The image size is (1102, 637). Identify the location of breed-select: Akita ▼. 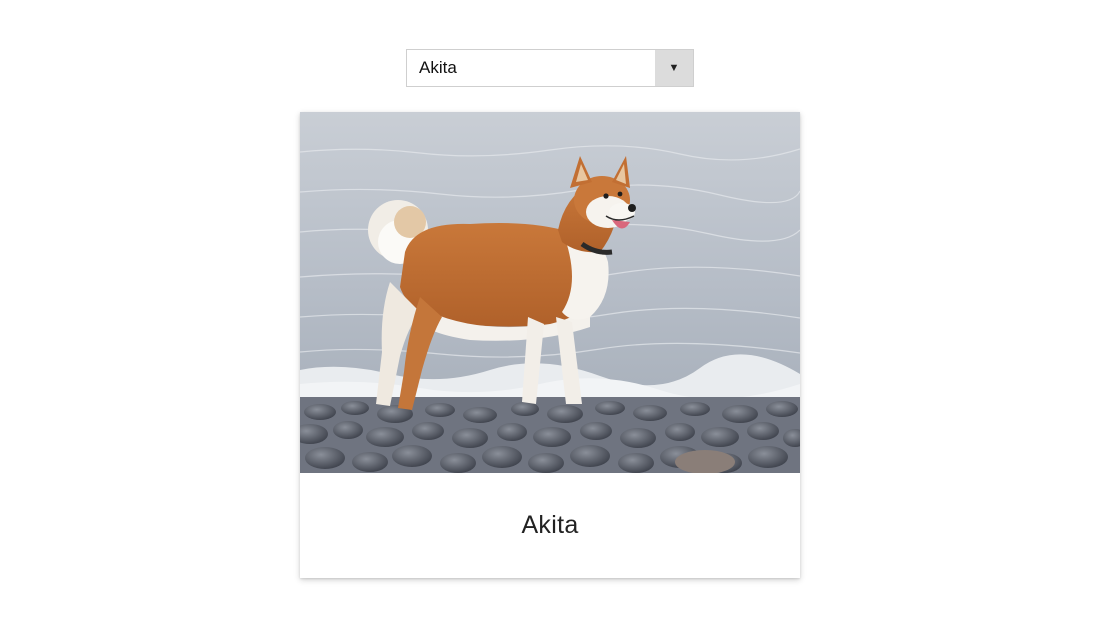
(550, 68).